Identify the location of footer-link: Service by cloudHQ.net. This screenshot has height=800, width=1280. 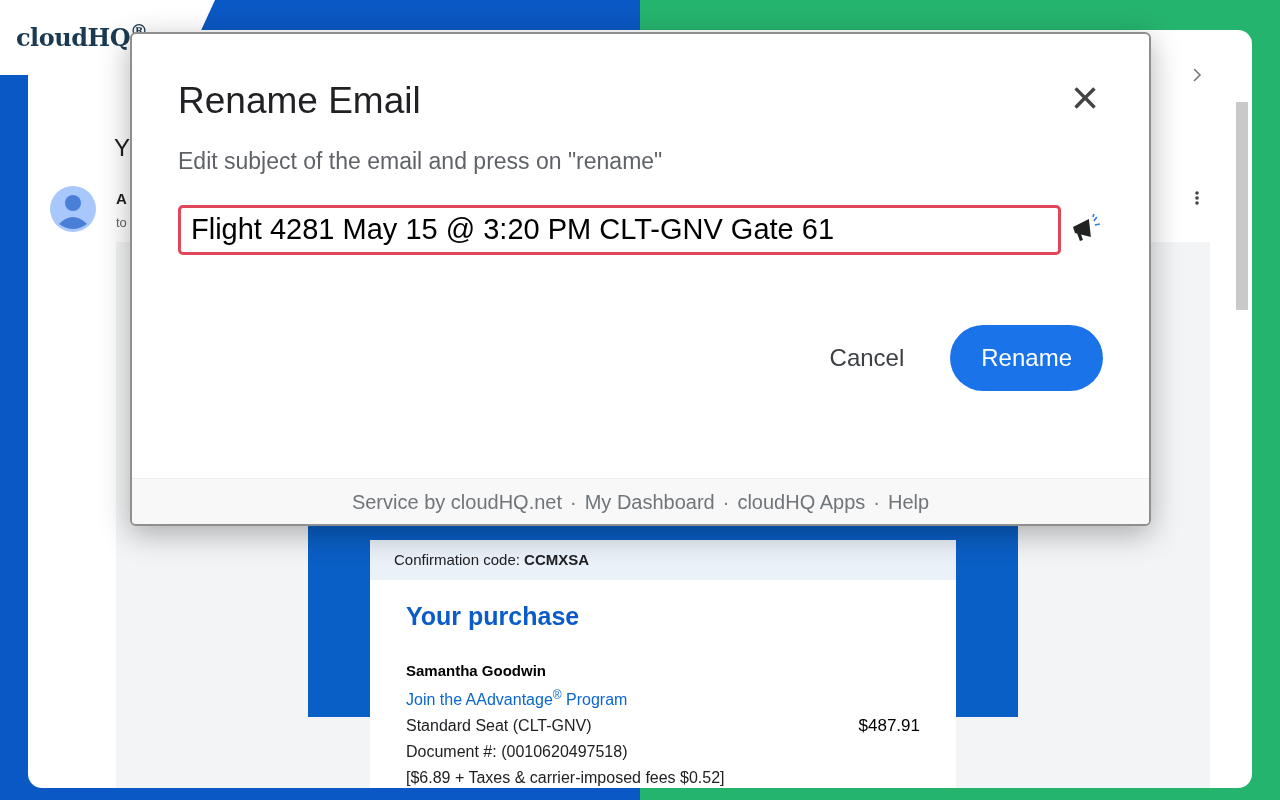
(456, 501).